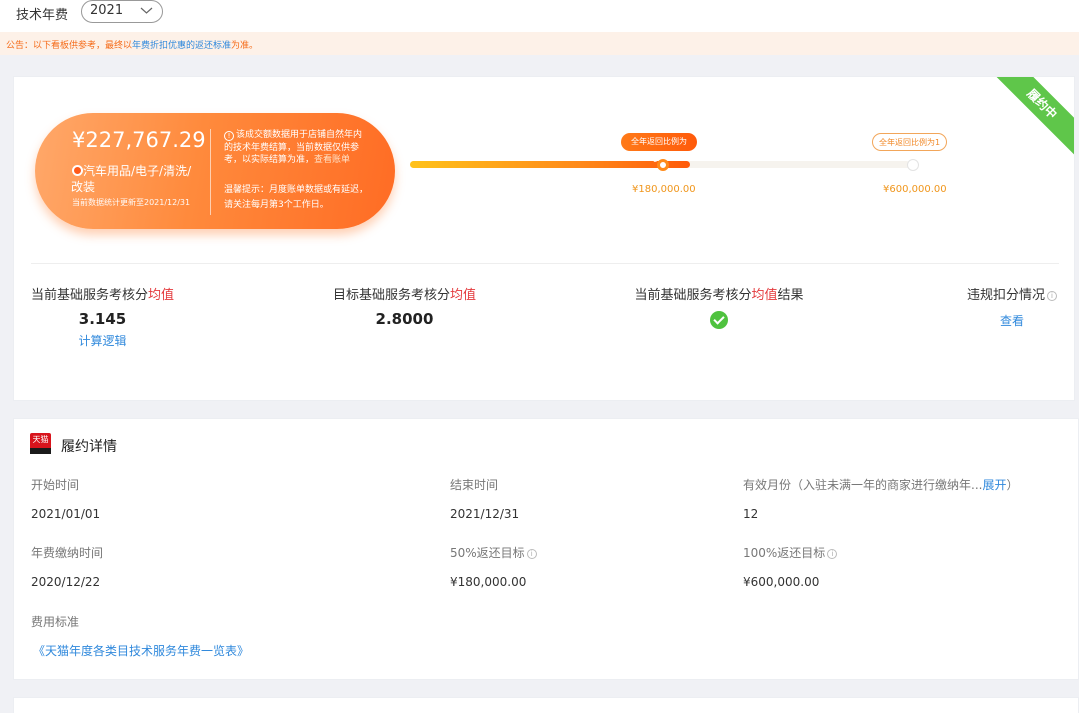 This screenshot has width=1079, height=713. I want to click on target-score-label: 目标基础服务考核分, so click(391, 295).